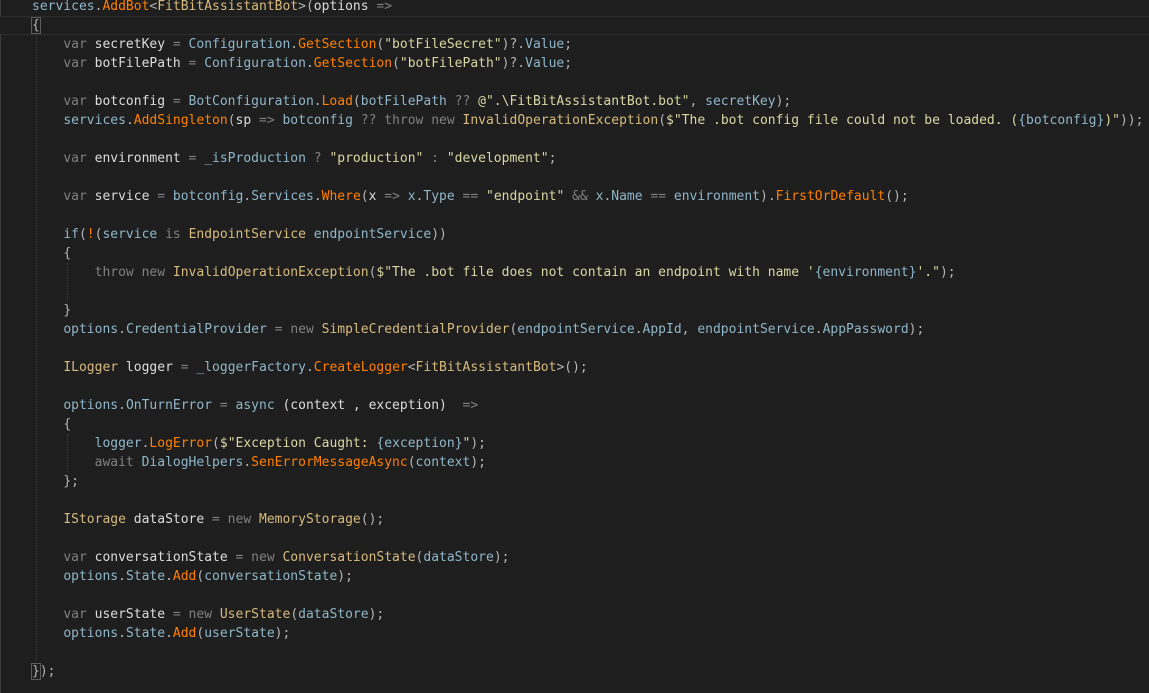 This screenshot has height=693, width=1149. What do you see at coordinates (587, 671) in the screenshot?
I see `code-line: });` at bounding box center [587, 671].